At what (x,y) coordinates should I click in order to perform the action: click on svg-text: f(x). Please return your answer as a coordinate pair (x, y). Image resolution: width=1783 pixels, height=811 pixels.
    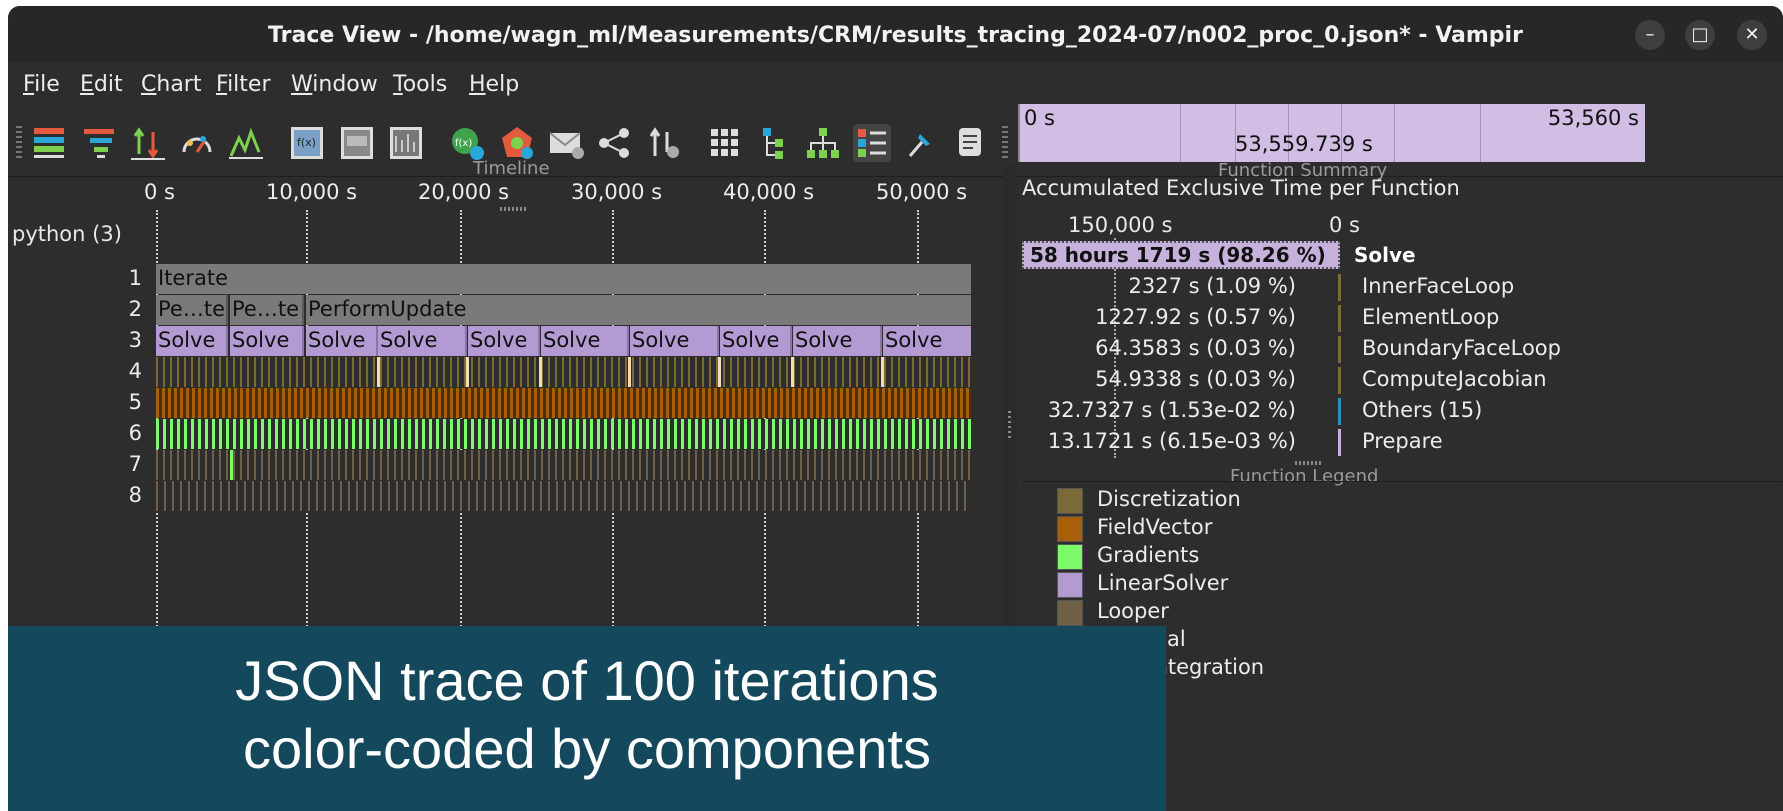
    Looking at the image, I should click on (306, 142).